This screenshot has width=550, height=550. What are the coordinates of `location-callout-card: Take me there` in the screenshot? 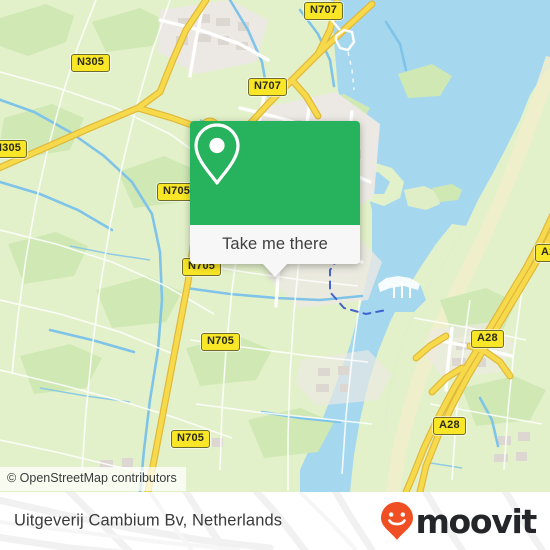 It's located at (275, 199).